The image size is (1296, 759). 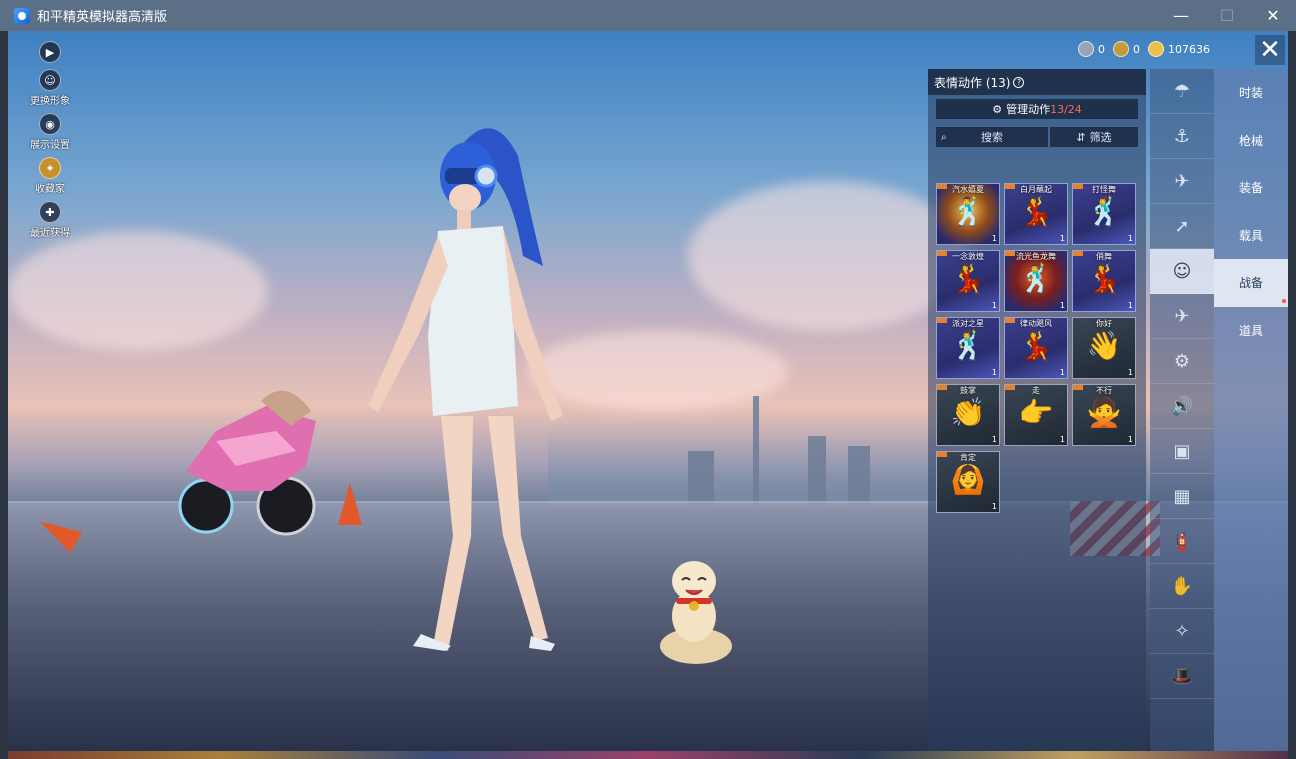 What do you see at coordinates (696, 611) in the screenshot?
I see `pet-companion` at bounding box center [696, 611].